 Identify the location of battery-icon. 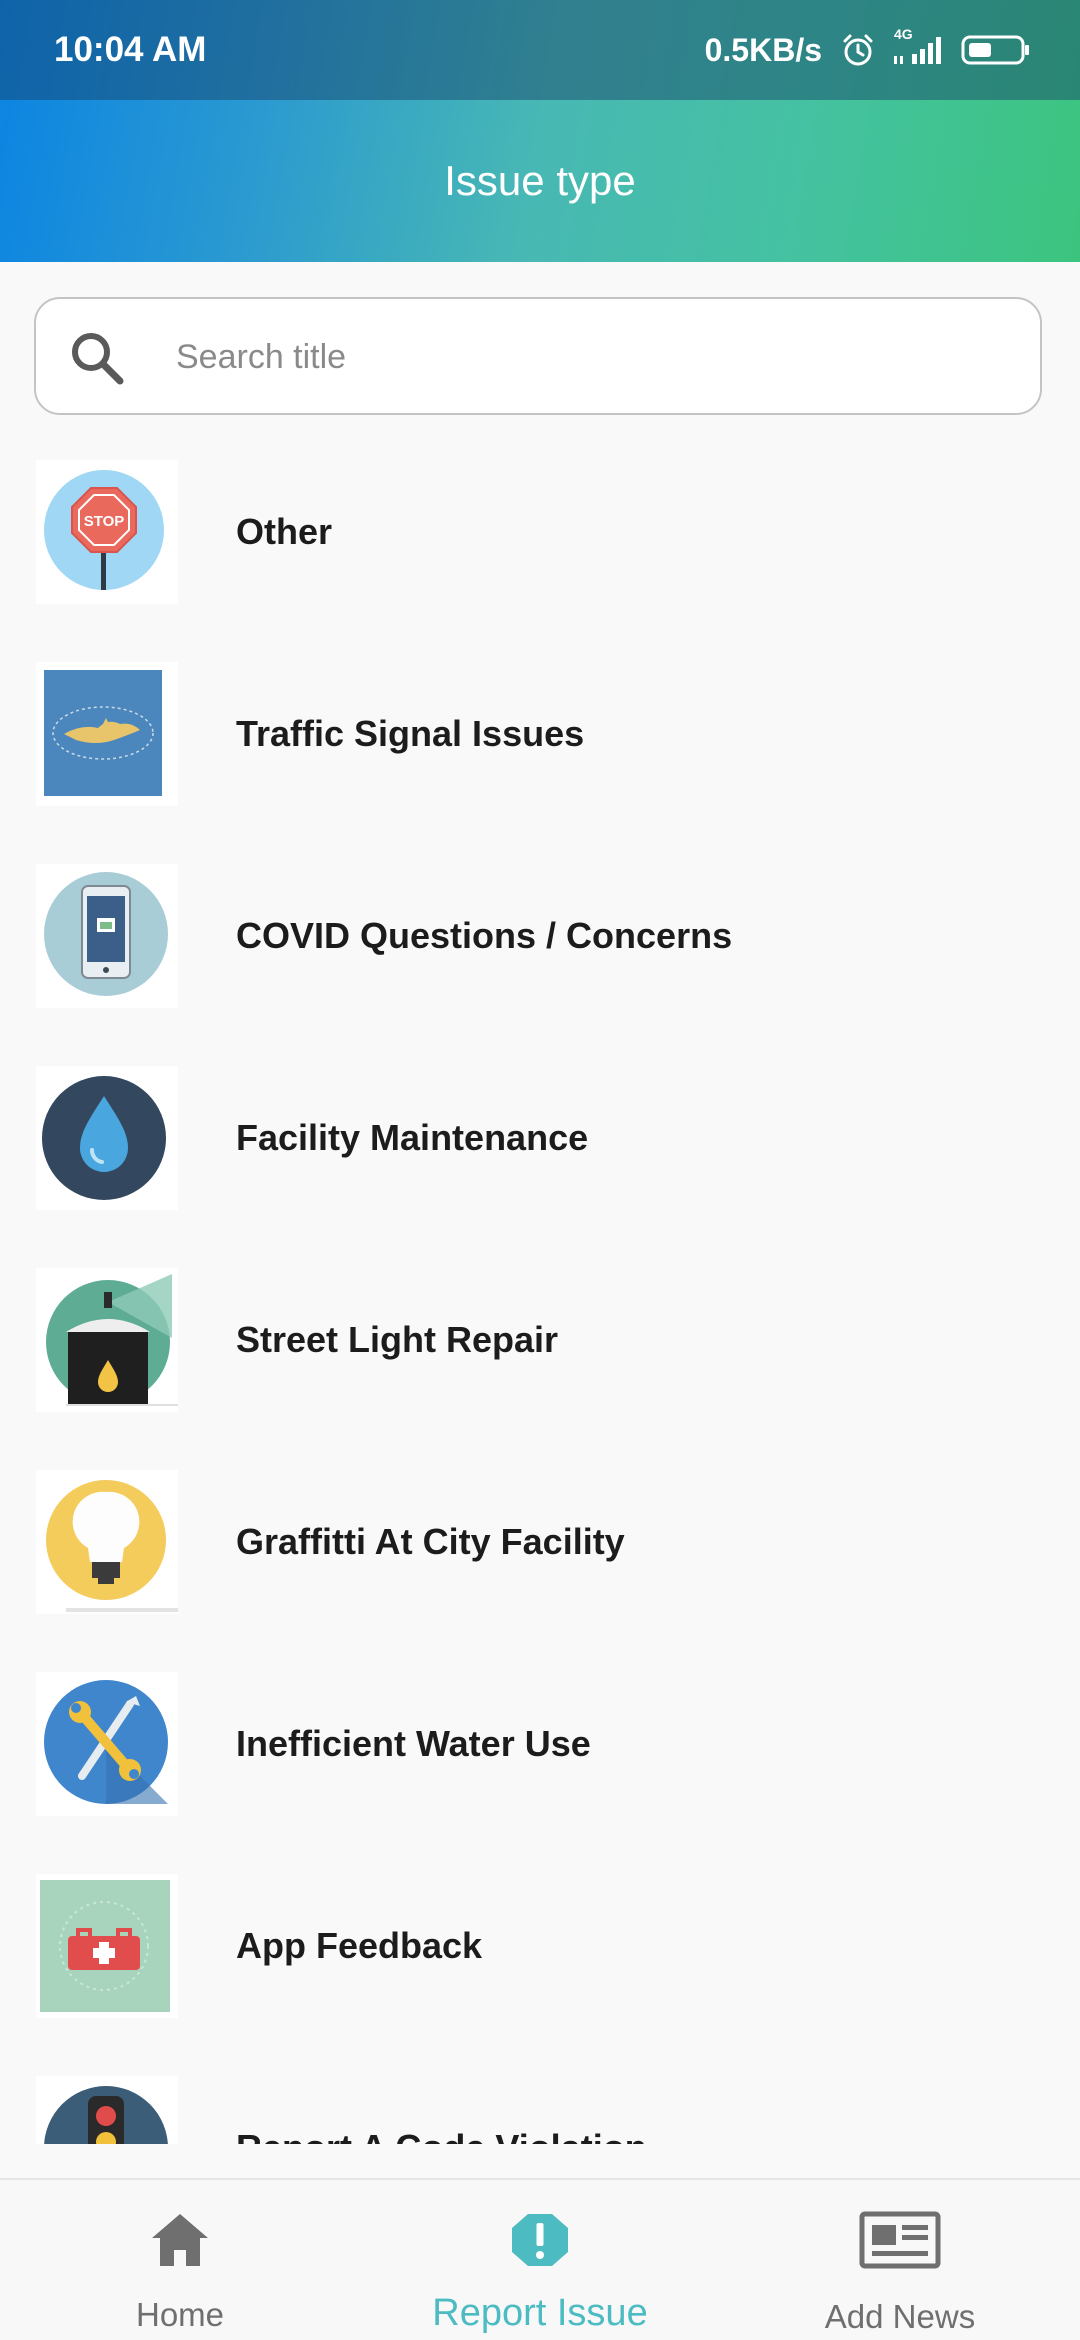
(996, 50).